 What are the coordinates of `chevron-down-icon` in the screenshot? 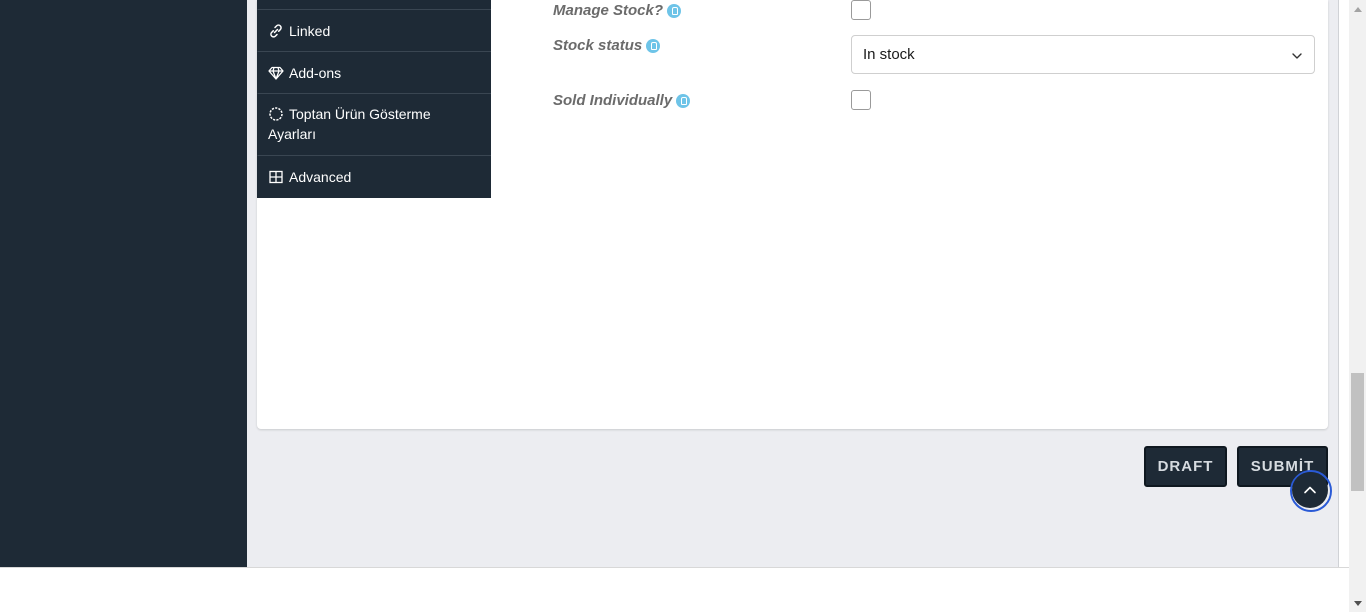 It's located at (1297, 55).